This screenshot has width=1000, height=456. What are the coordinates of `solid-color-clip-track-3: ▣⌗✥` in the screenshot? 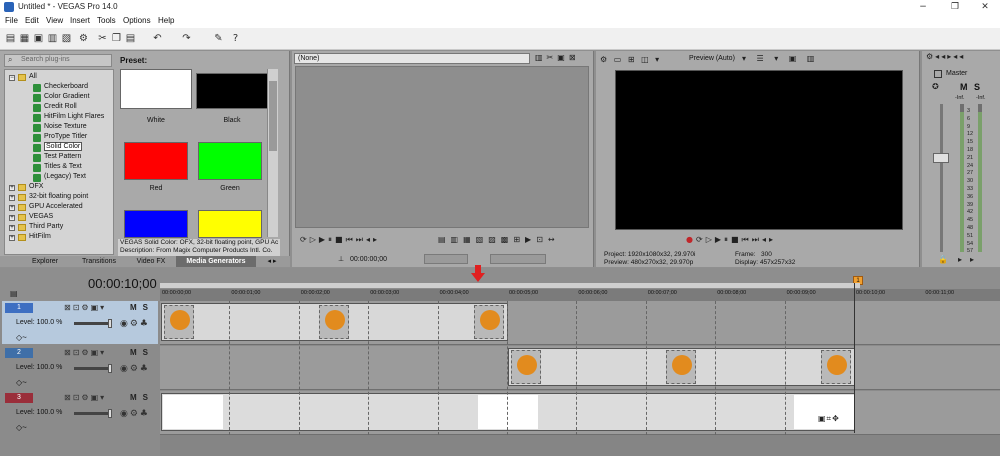 It's located at (508, 412).